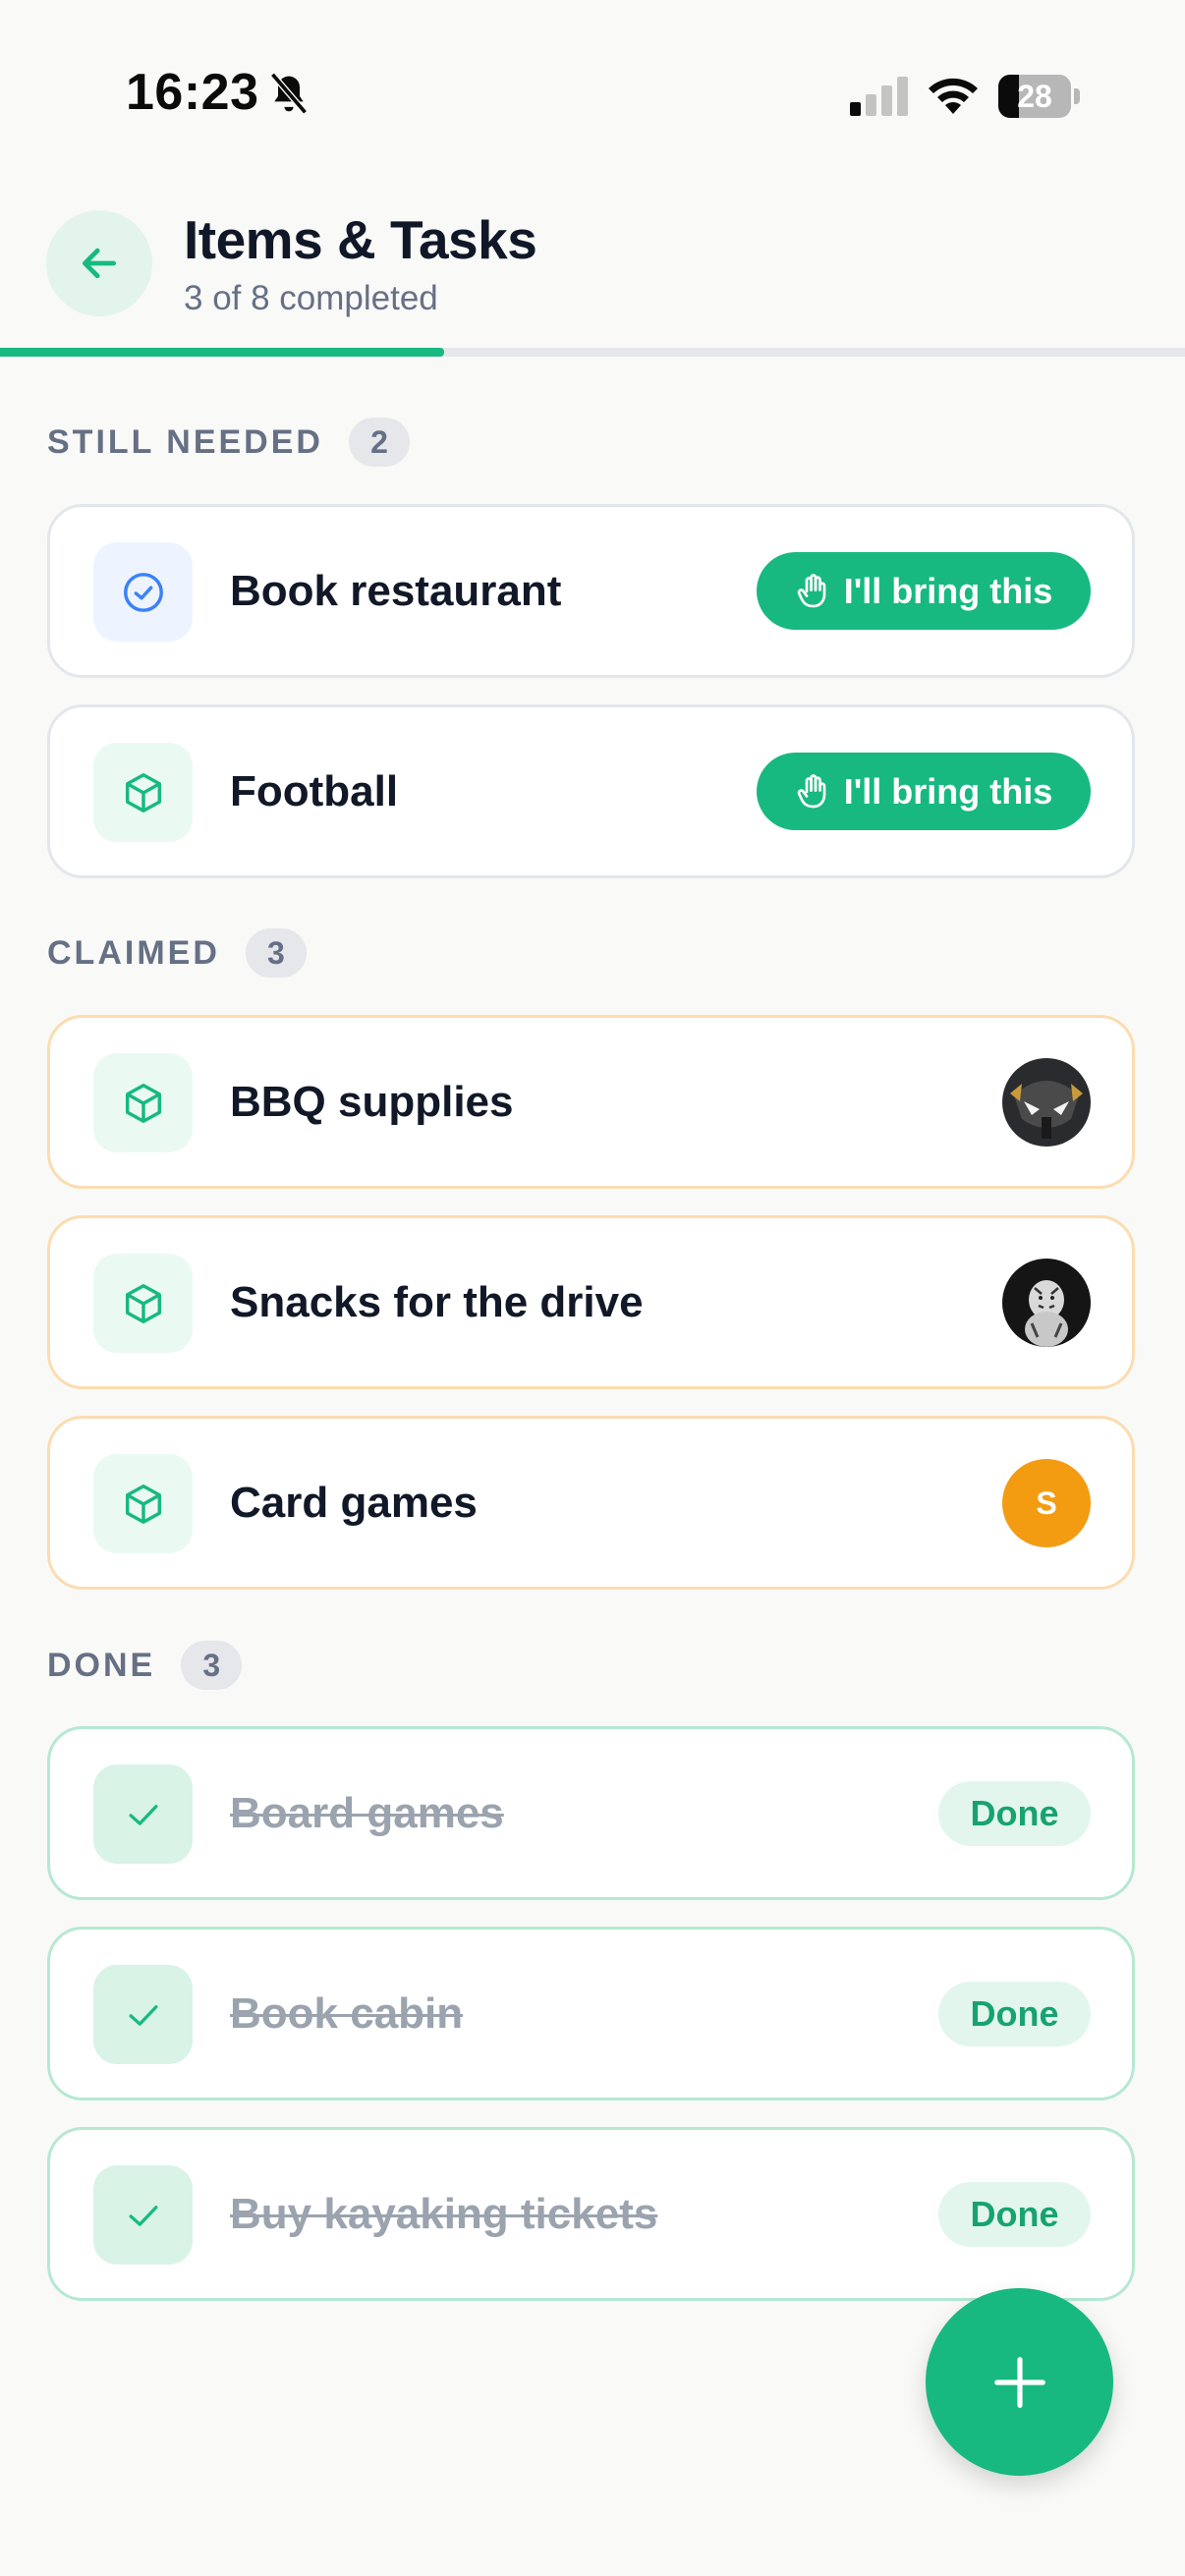  What do you see at coordinates (185, 441) in the screenshot?
I see `section-label: STILL NEEDED` at bounding box center [185, 441].